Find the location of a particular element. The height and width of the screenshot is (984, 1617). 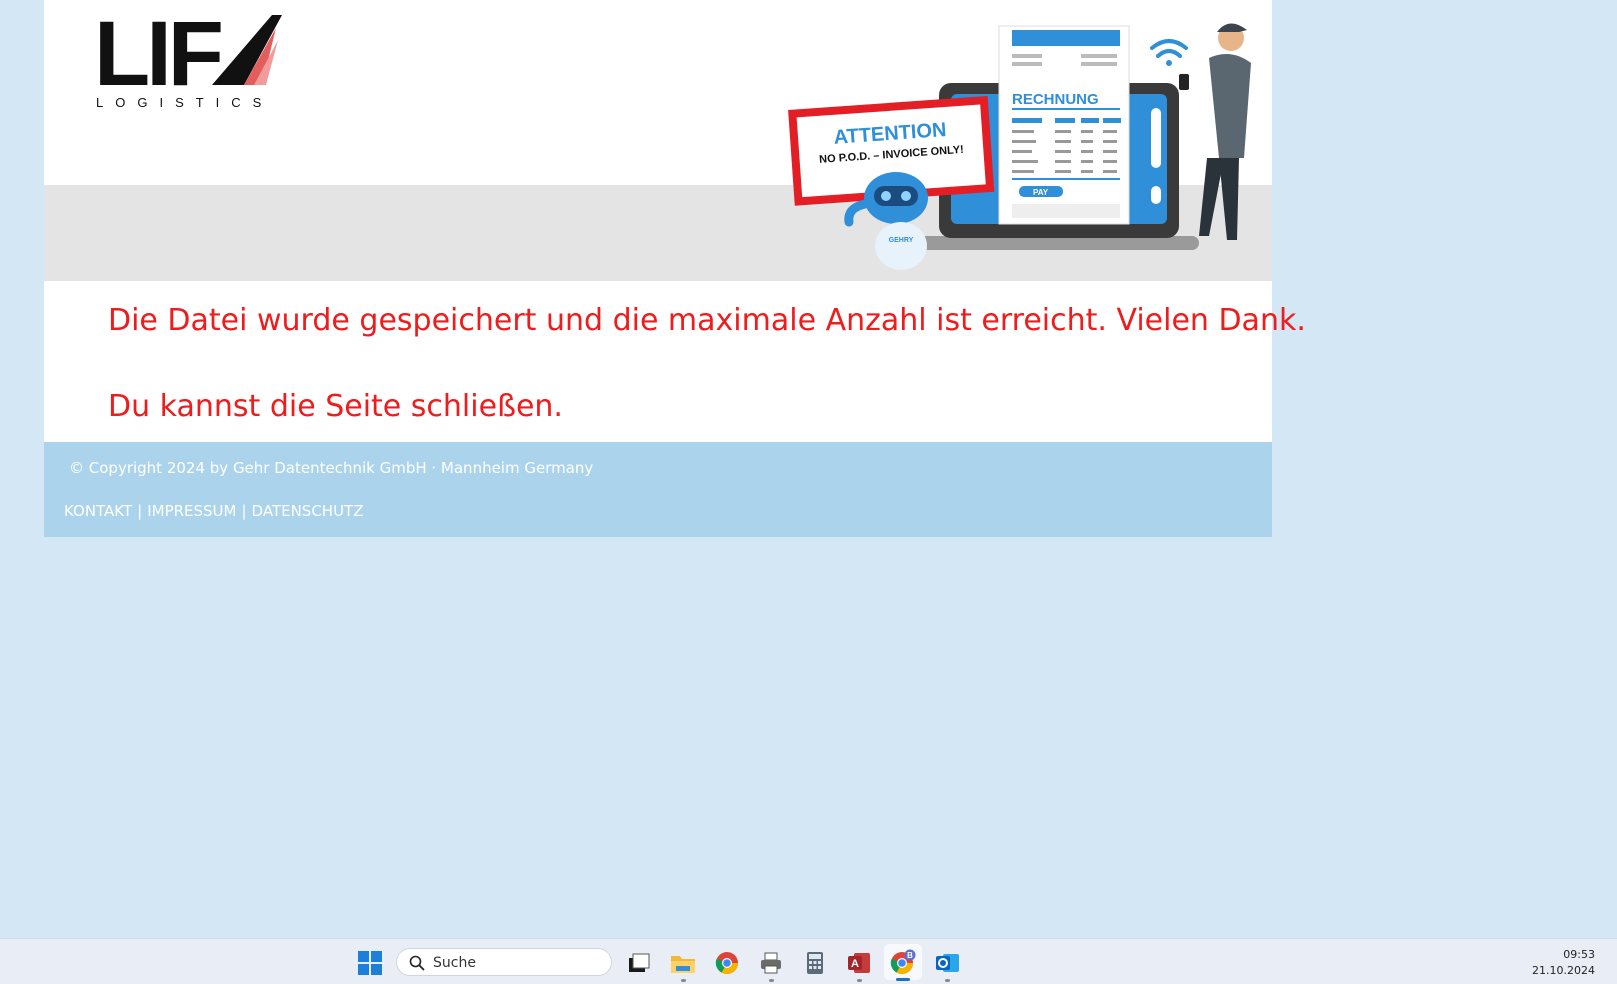

svg-text: LIF is located at coordinates (157, 55).